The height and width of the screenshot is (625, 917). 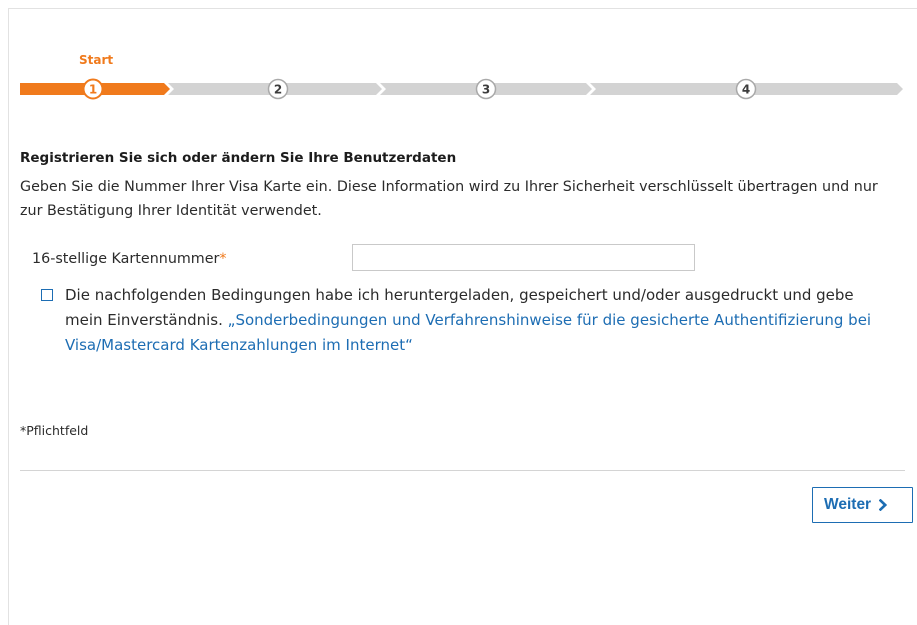 I want to click on card-number-label-text: 16-stellige Kartennummer, so click(x=126, y=259).